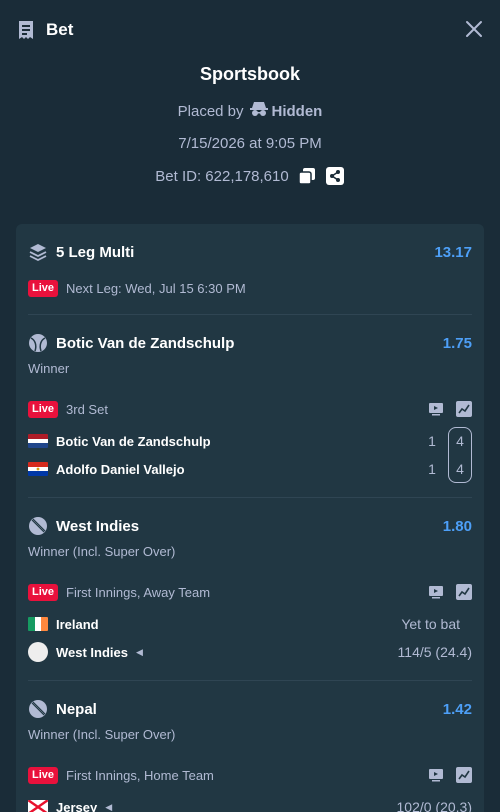  I want to click on close-icon, so click(474, 29).